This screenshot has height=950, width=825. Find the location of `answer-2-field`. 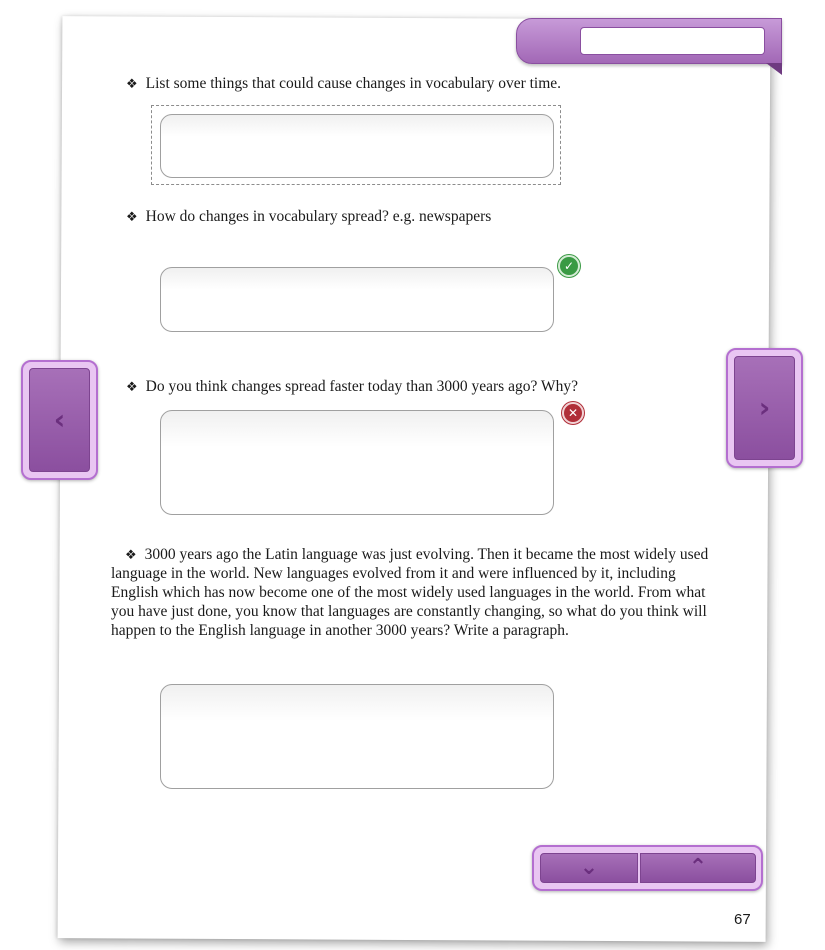

answer-2-field is located at coordinates (357, 299).